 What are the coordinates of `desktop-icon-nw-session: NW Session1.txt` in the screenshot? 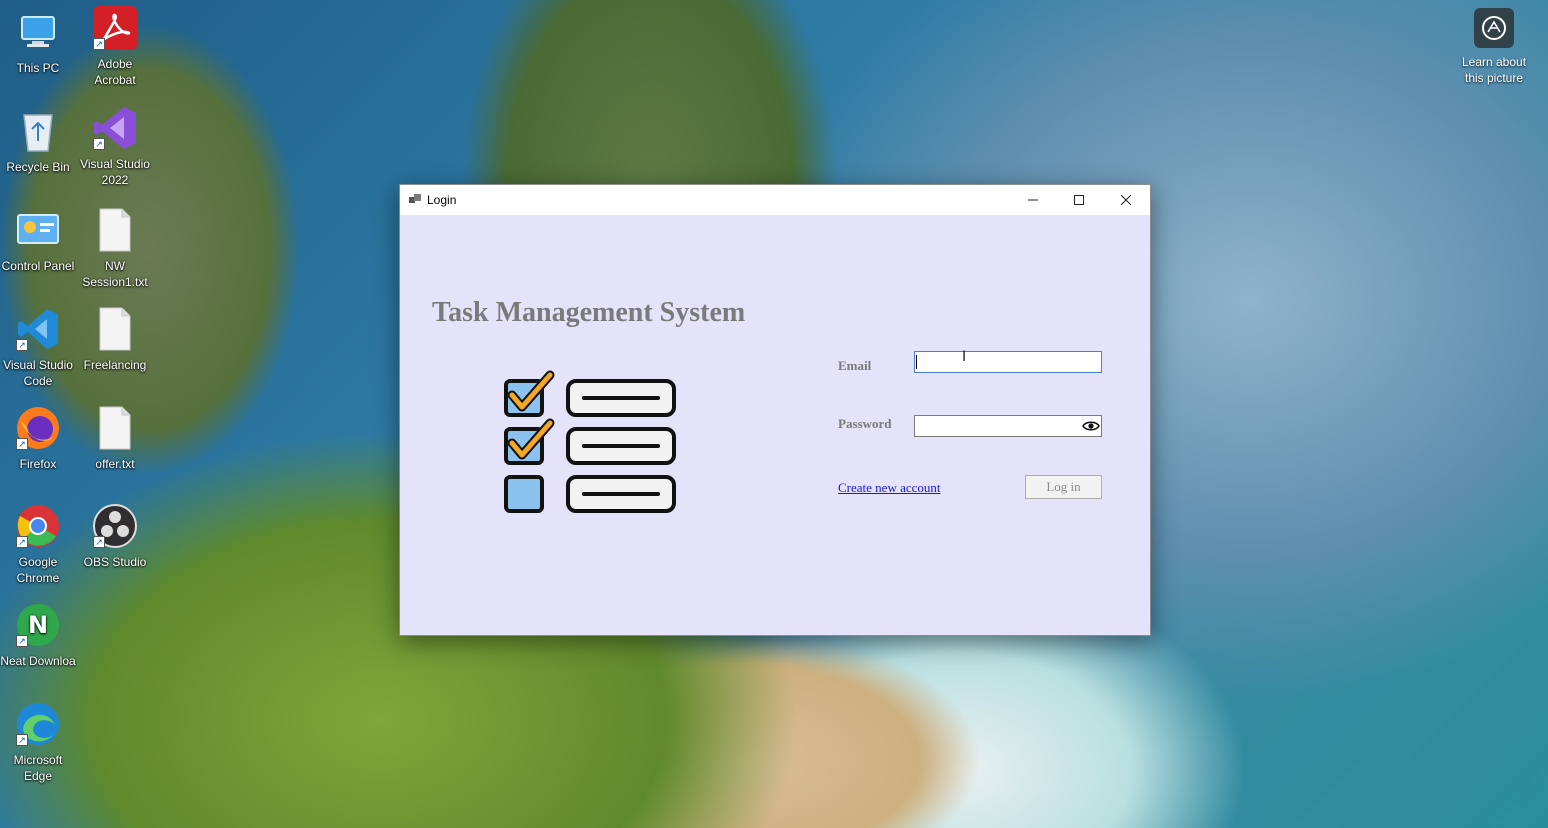 It's located at (115, 248).